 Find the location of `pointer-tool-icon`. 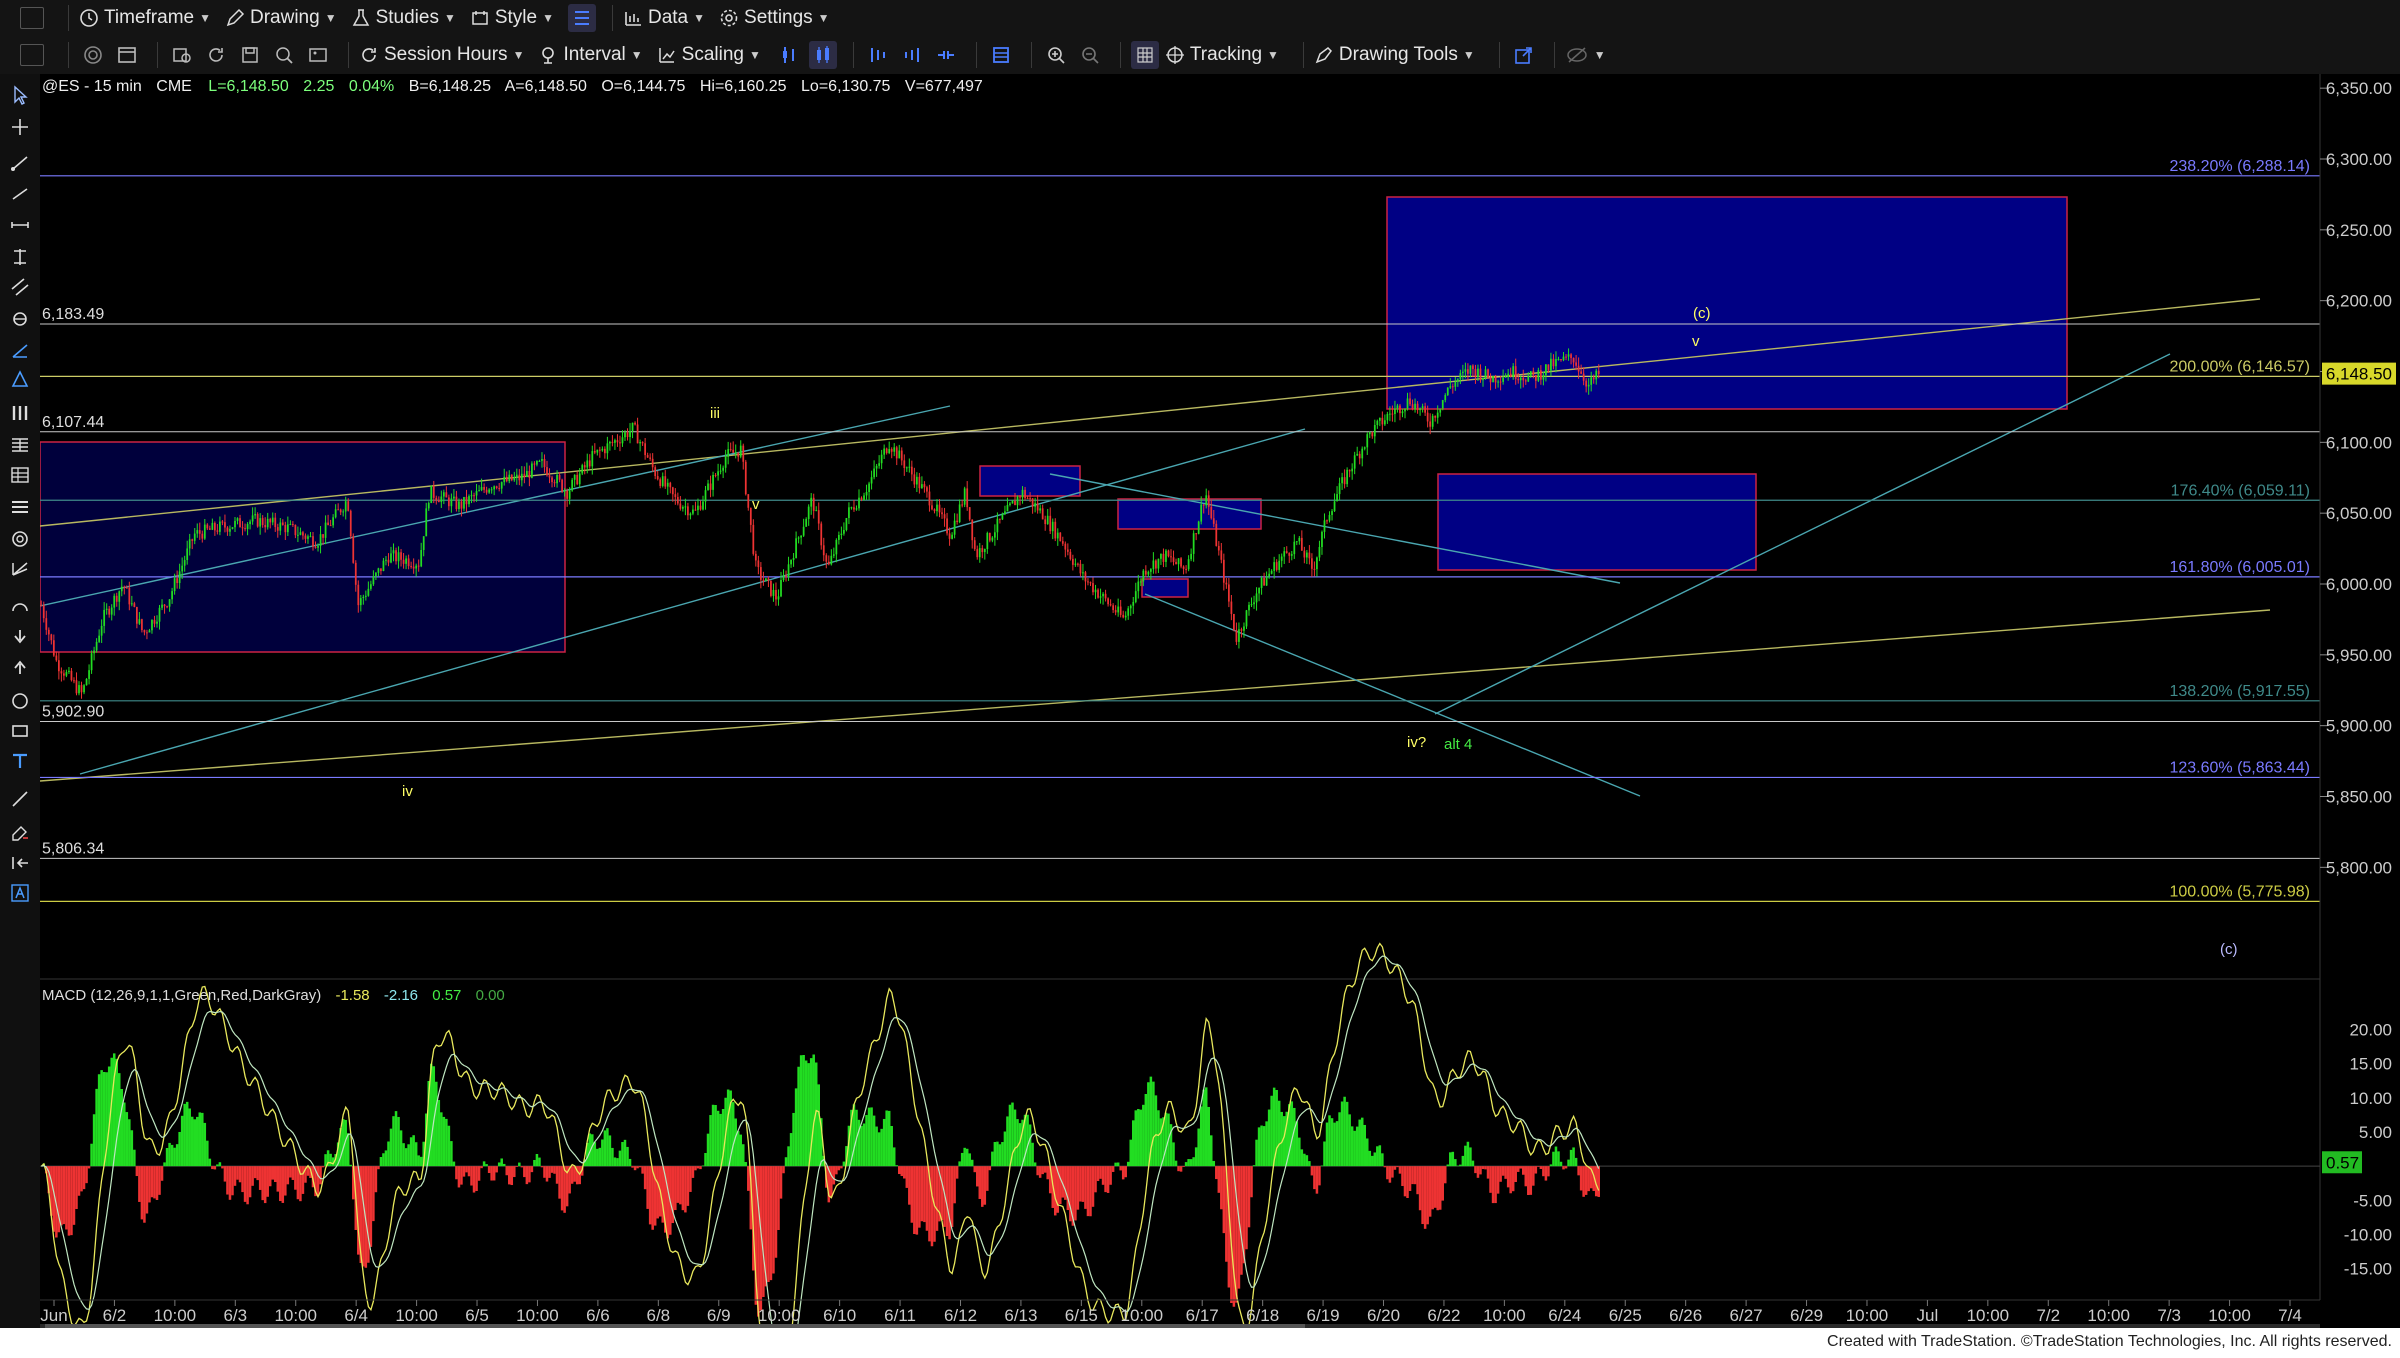

pointer-tool-icon is located at coordinates (20, 95).